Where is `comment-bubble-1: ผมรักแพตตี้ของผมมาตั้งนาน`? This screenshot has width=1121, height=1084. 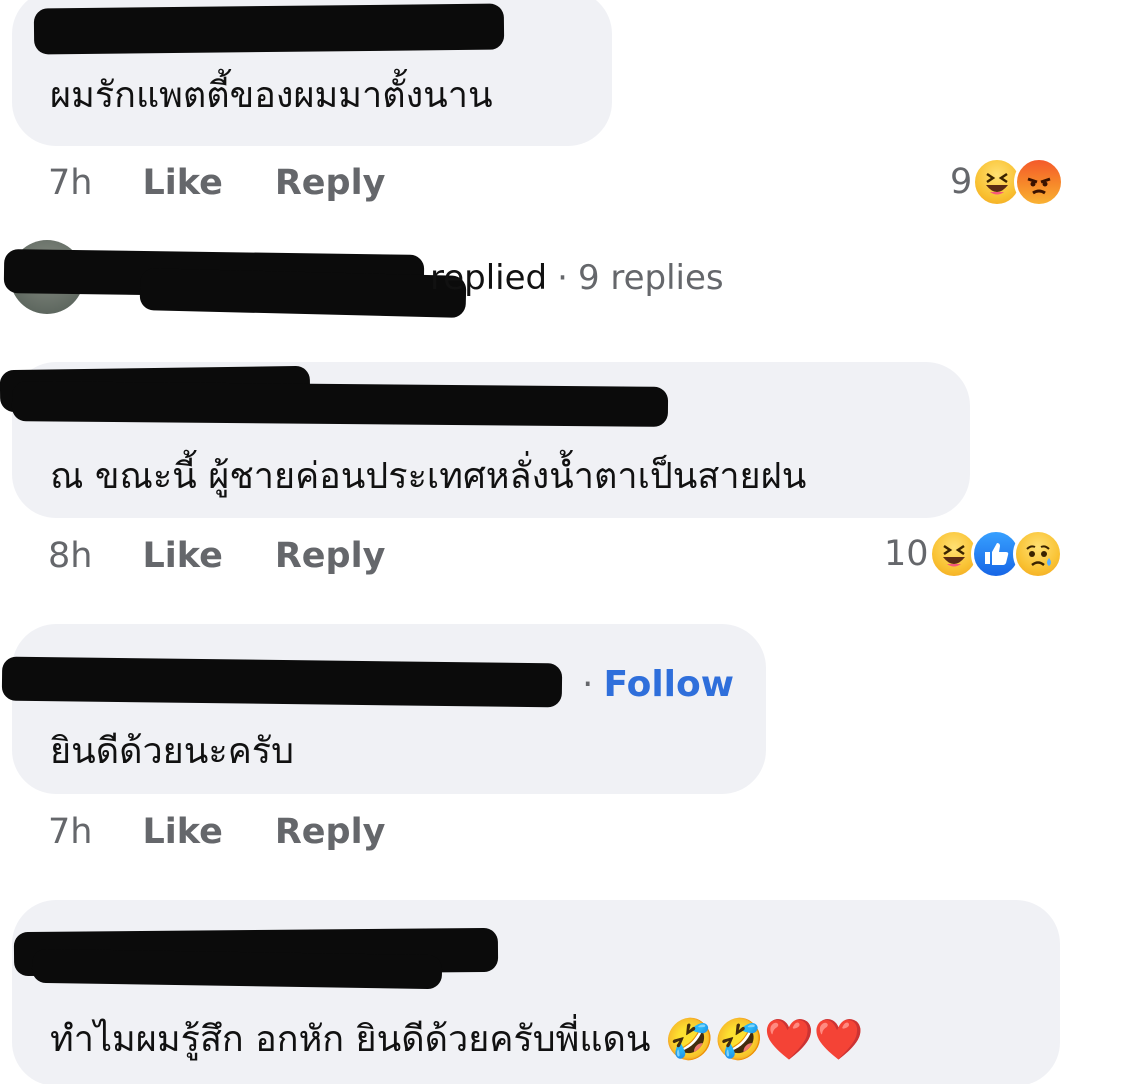 comment-bubble-1: ผมรักแพตตี้ของผมมาตั้งนาน is located at coordinates (312, 73).